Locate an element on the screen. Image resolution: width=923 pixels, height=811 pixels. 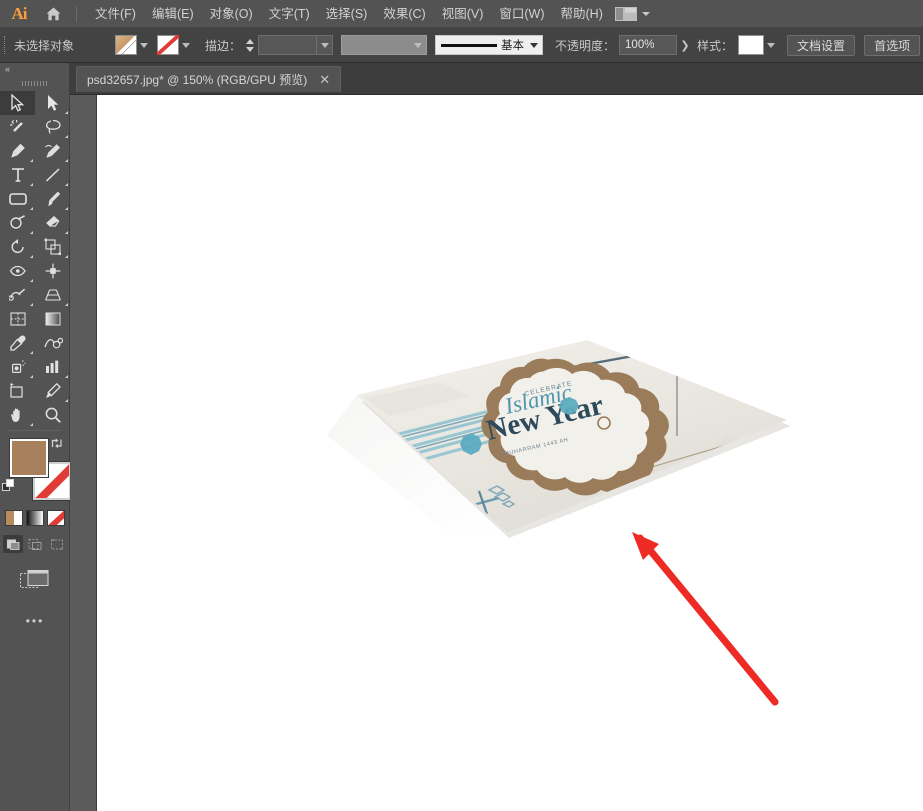
selection-tool is located at coordinates (17, 103).